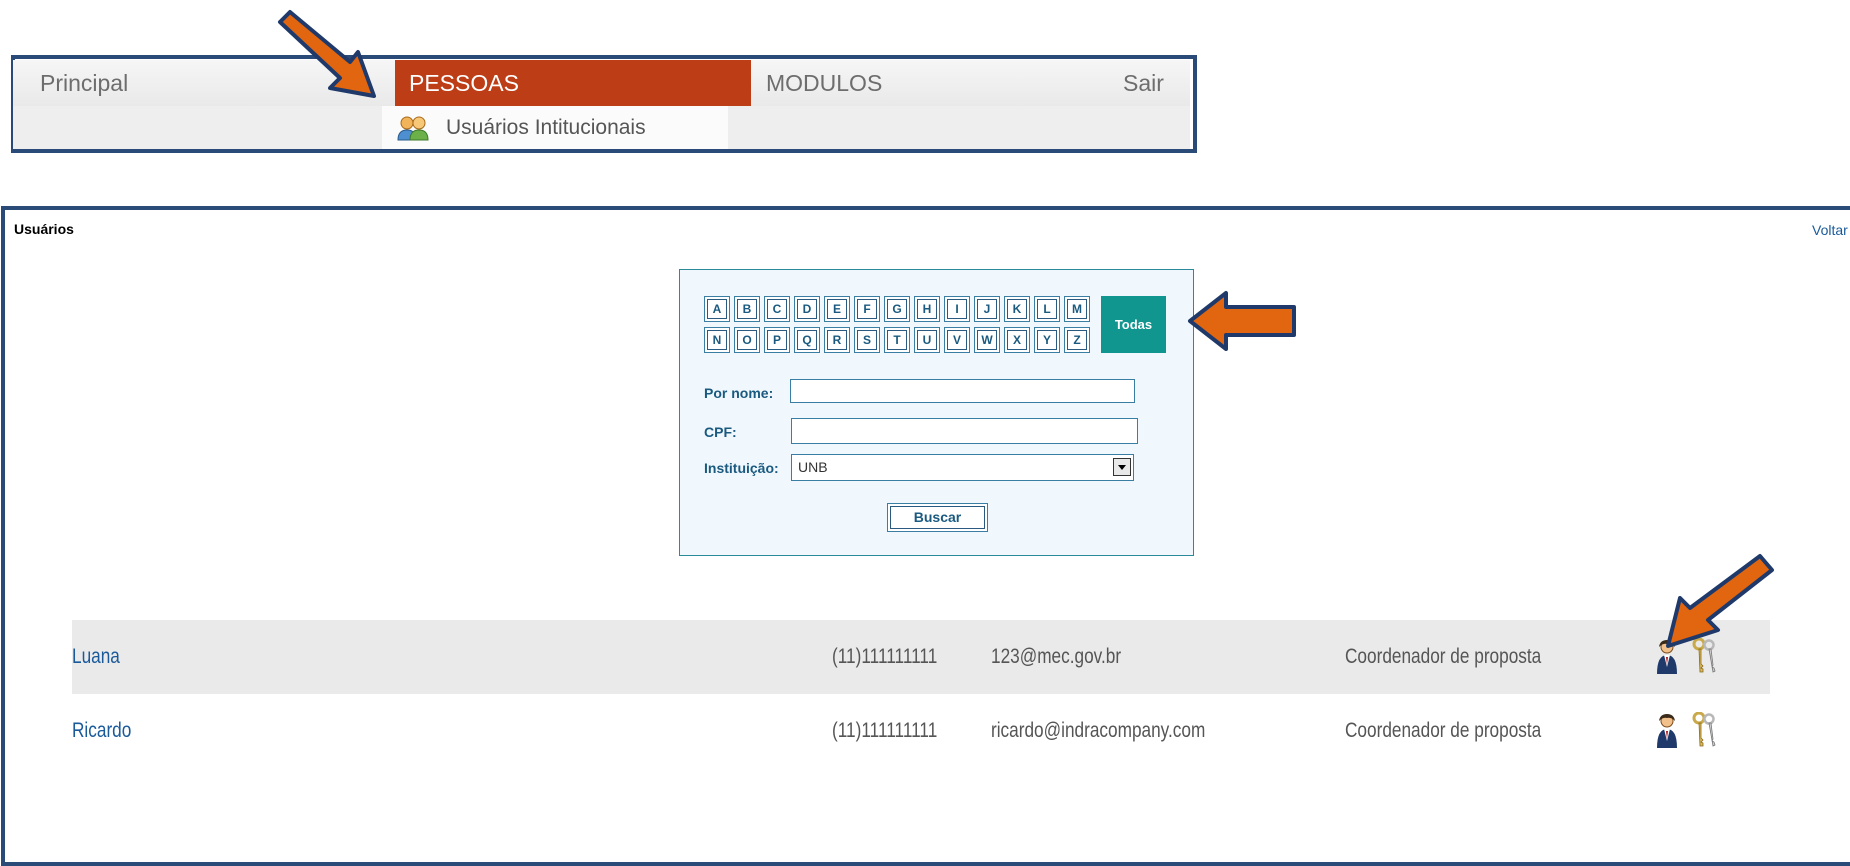 The image size is (1850, 866). What do you see at coordinates (739, 393) in the screenshot?
I see `name-label: Por nome:` at bounding box center [739, 393].